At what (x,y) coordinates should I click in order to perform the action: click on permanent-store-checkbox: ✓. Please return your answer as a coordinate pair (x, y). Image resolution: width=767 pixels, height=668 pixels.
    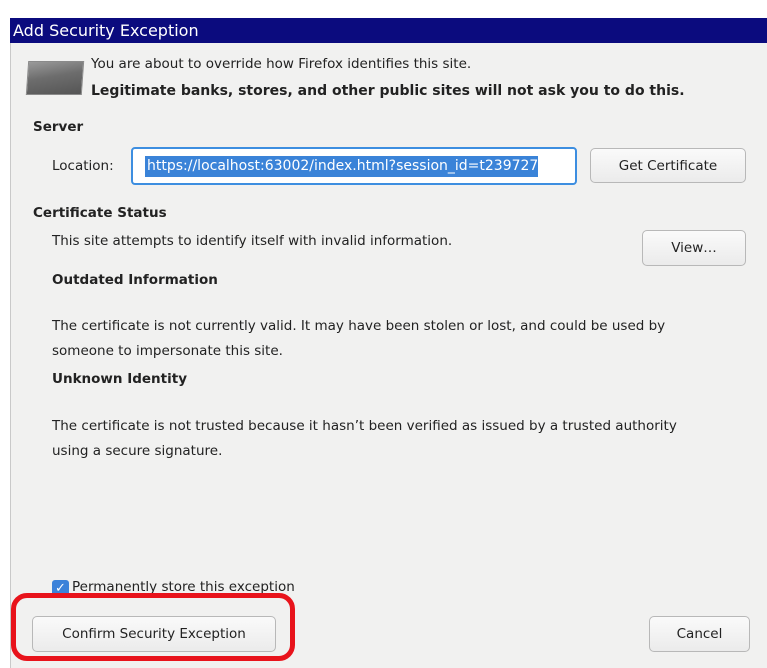
    Looking at the image, I should click on (60, 588).